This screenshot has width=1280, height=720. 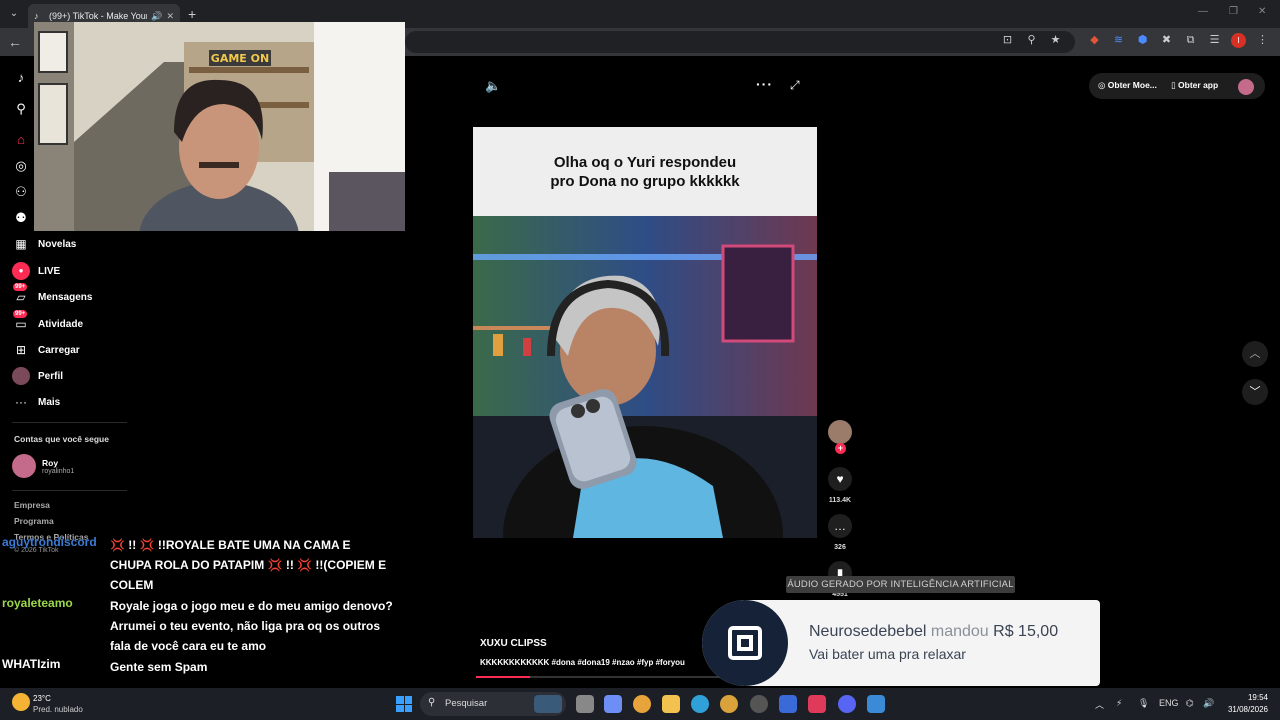 What do you see at coordinates (1031, 40) in the screenshot?
I see `zoom-icon: ⚲` at bounding box center [1031, 40].